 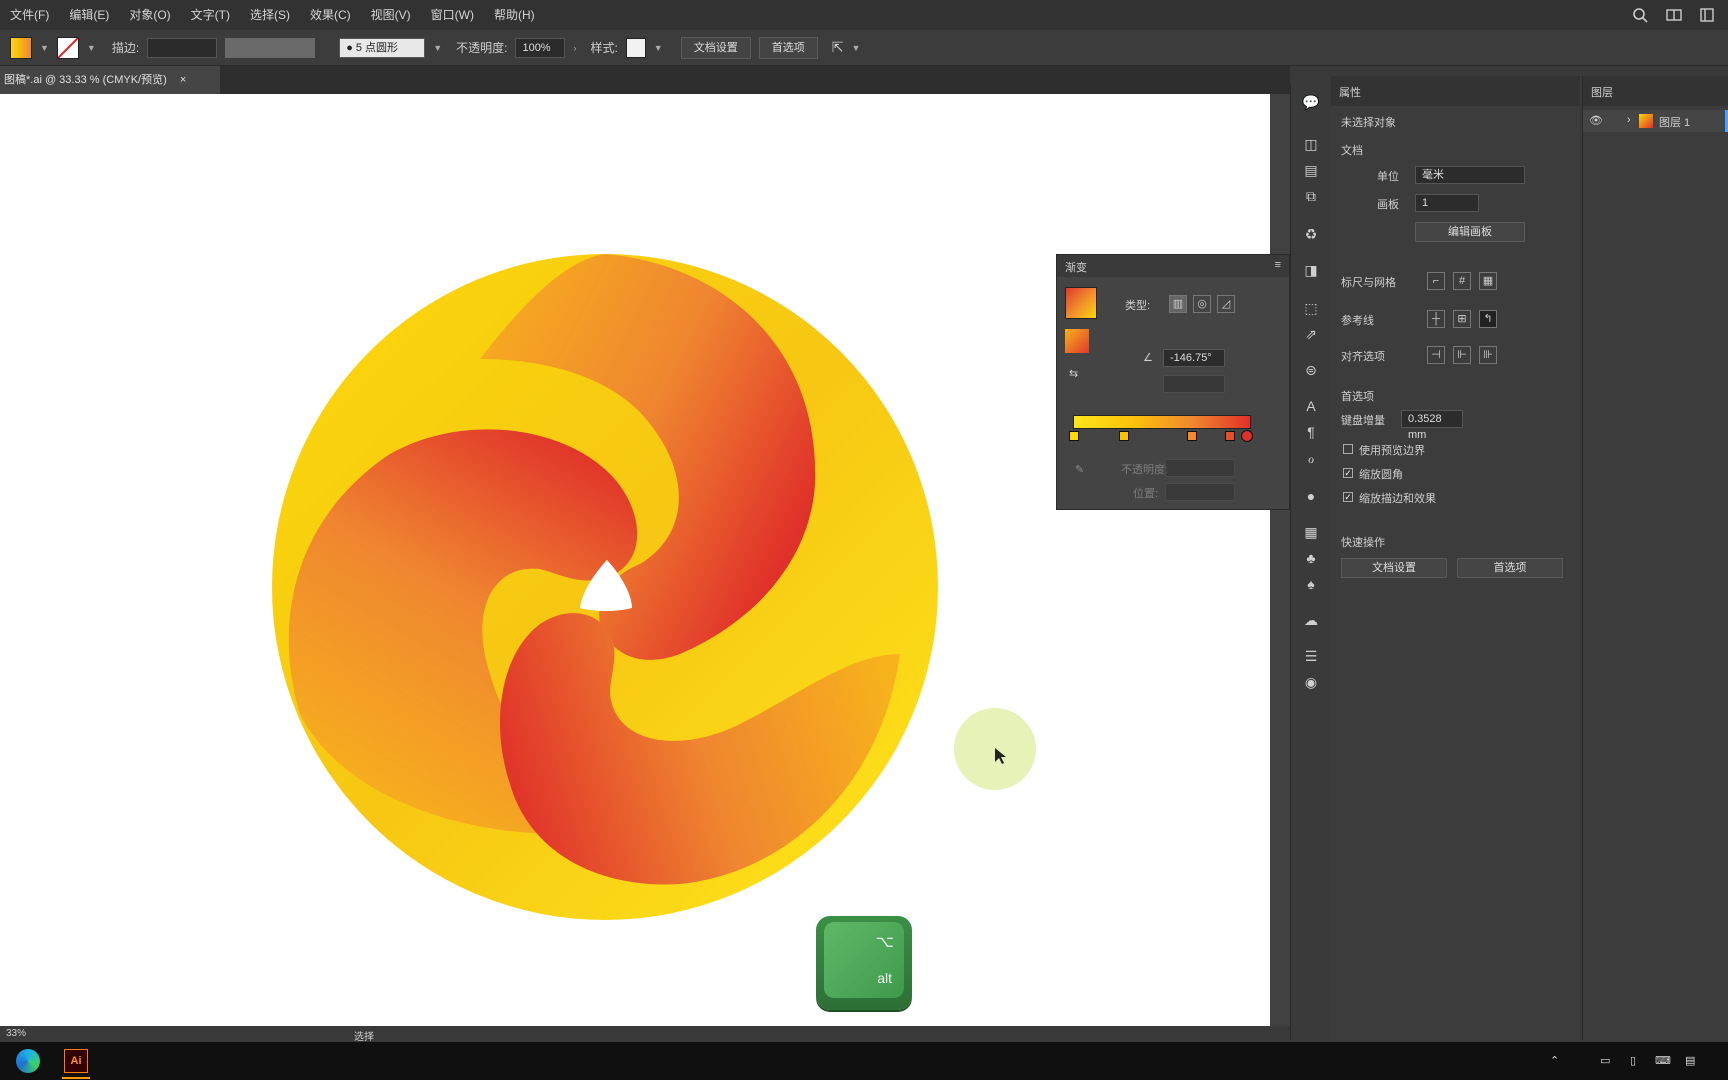 What do you see at coordinates (1633, 1060) in the screenshot?
I see `tray-volume-icon: ▯` at bounding box center [1633, 1060].